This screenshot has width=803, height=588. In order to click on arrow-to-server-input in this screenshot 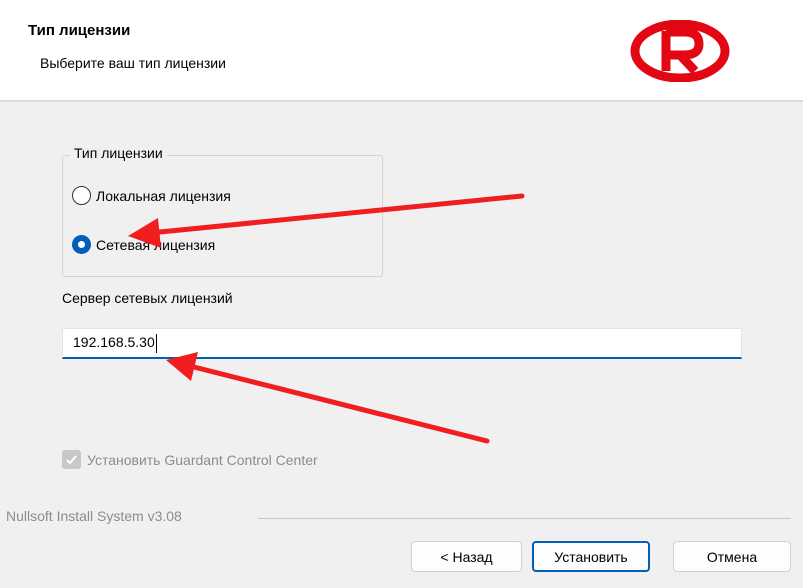, I will do `click(328, 398)`.